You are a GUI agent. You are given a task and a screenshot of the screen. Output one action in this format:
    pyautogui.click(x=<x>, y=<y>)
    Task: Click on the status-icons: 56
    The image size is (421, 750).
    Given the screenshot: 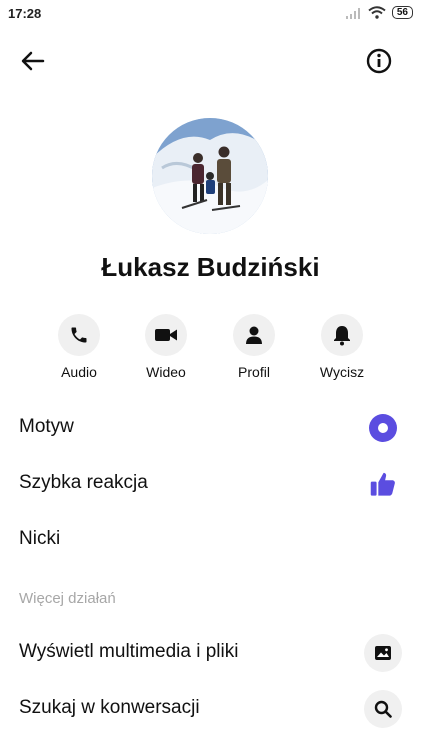 What is the action you would take?
    pyautogui.click(x=379, y=12)
    